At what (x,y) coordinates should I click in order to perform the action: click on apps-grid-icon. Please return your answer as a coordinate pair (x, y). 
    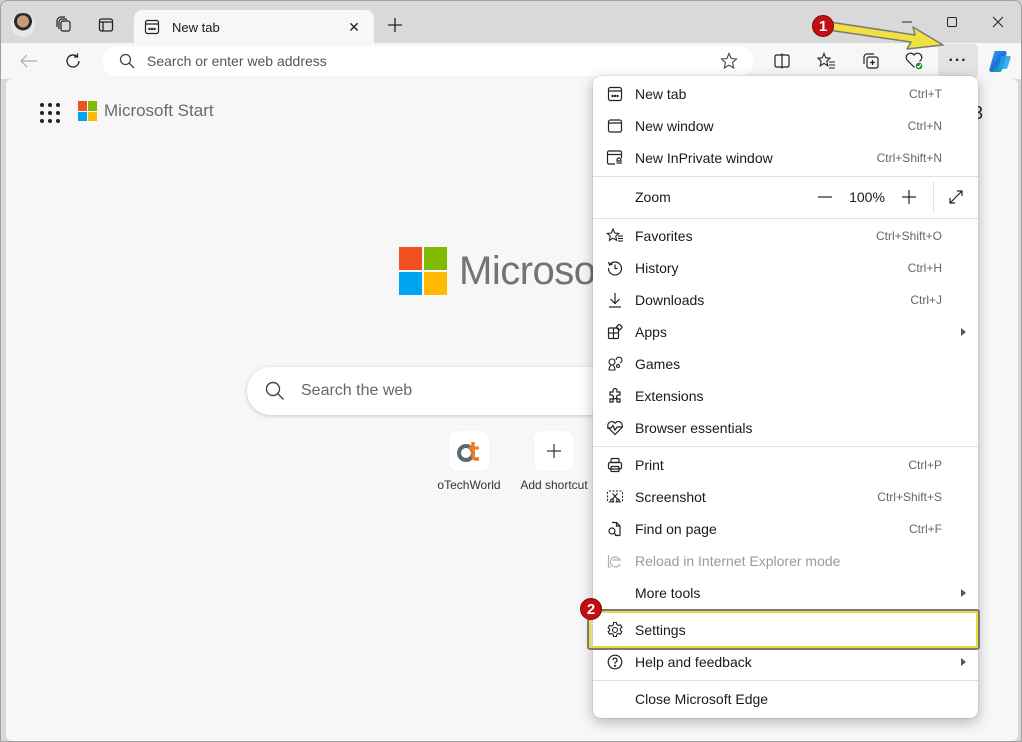
    Looking at the image, I should click on (50, 113).